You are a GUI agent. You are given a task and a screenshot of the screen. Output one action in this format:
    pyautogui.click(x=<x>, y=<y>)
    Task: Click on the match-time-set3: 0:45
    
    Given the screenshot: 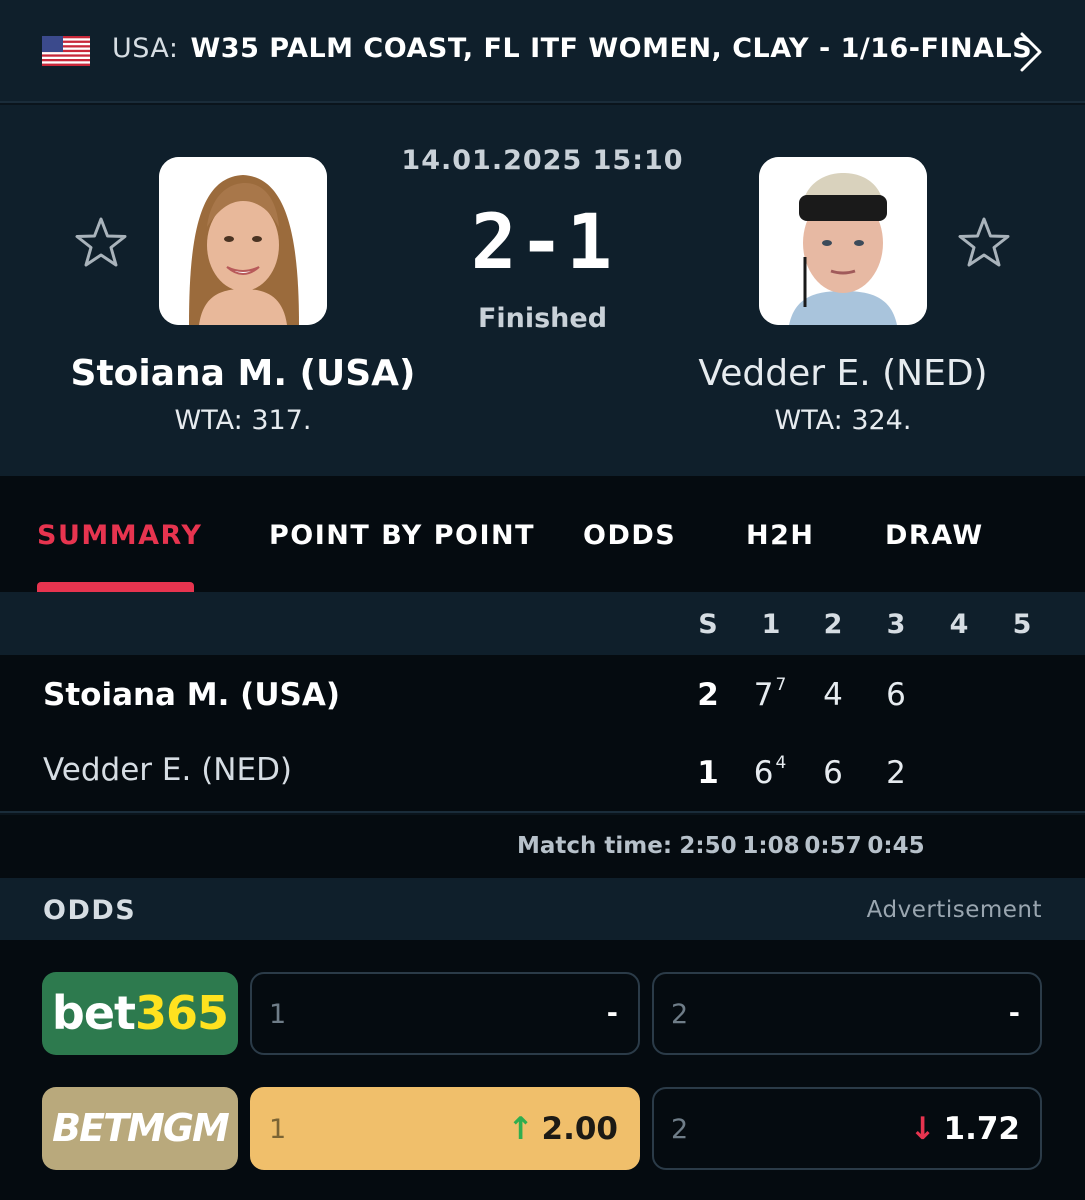 What is the action you would take?
    pyautogui.click(x=896, y=846)
    